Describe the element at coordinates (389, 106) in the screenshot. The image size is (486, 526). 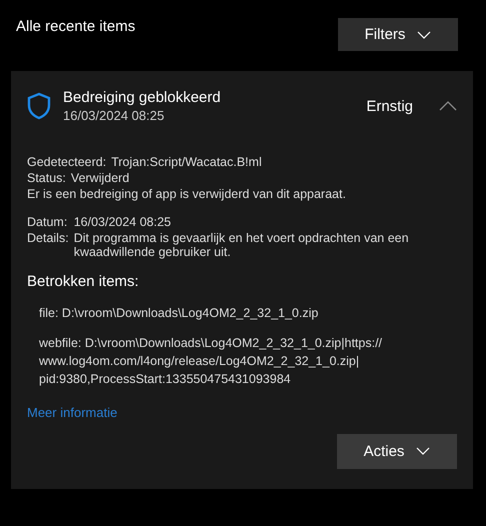
I see `severity-label: Ernstig` at that location.